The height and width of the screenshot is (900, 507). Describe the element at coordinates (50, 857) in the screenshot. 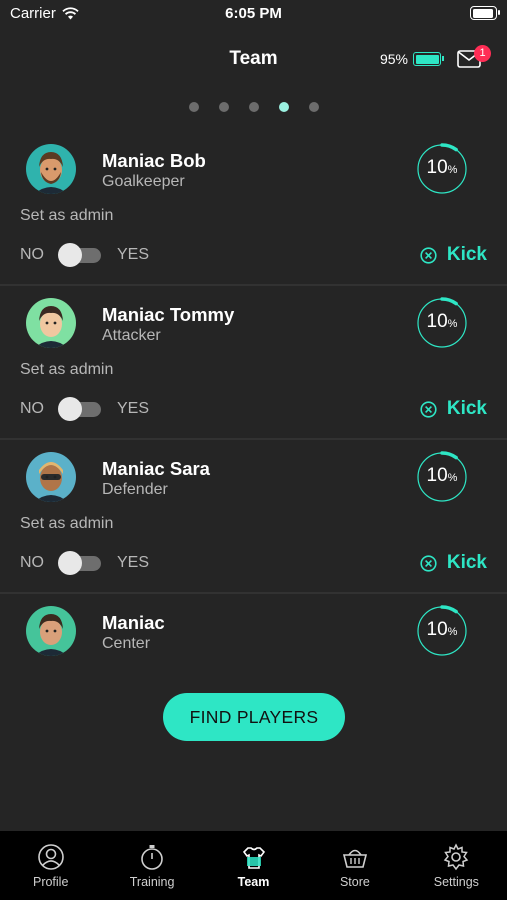

I see `profile-icon` at that location.